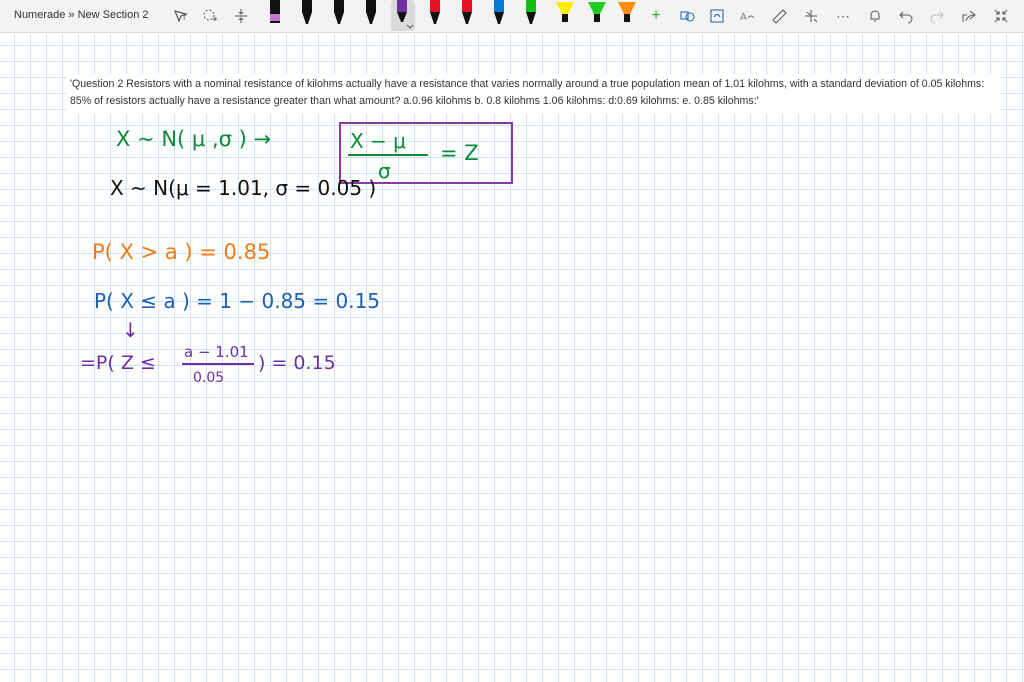  What do you see at coordinates (208, 378) in the screenshot?
I see `ink-line5-den: 0.05` at bounding box center [208, 378].